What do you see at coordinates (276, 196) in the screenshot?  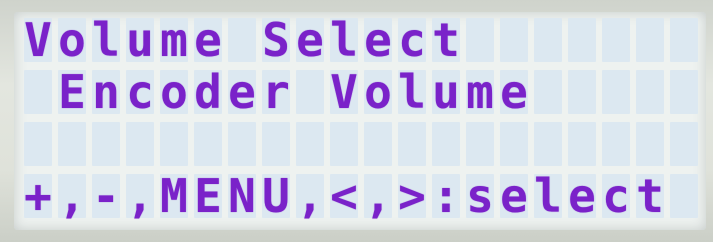 I see `lcd-character: U` at bounding box center [276, 196].